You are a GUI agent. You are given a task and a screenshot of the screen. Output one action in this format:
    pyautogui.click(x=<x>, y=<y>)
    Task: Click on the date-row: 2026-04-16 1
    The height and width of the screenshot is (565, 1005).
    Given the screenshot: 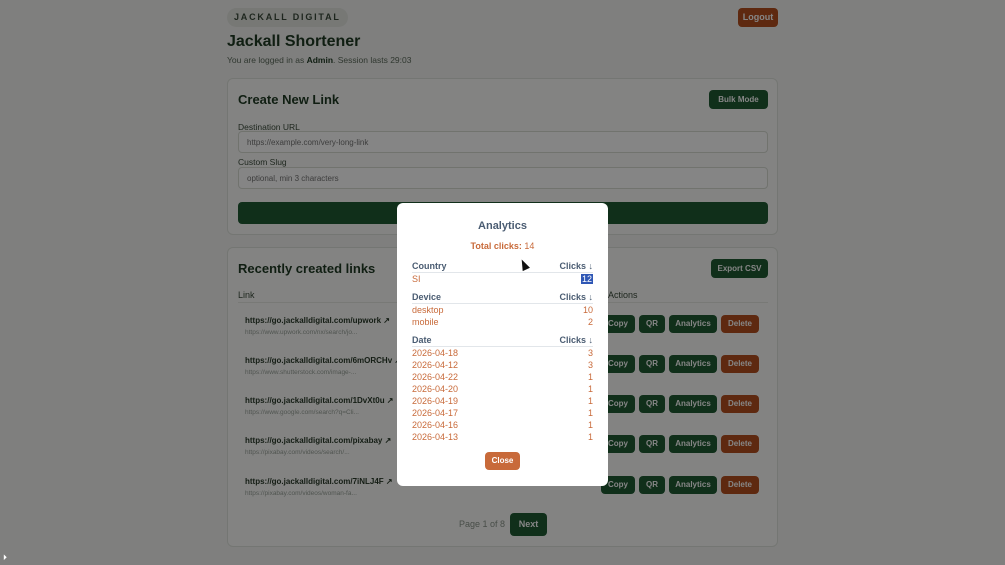 What is the action you would take?
    pyautogui.click(x=502, y=425)
    